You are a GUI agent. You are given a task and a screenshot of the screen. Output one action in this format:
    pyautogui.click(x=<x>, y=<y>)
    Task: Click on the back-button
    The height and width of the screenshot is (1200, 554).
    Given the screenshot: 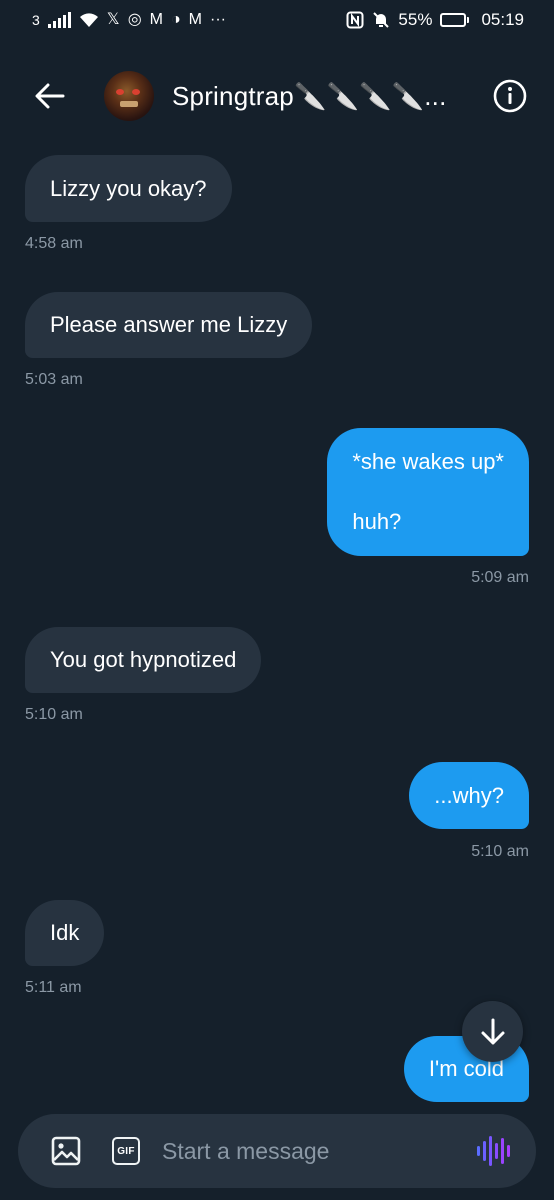 What is the action you would take?
    pyautogui.click(x=50, y=96)
    